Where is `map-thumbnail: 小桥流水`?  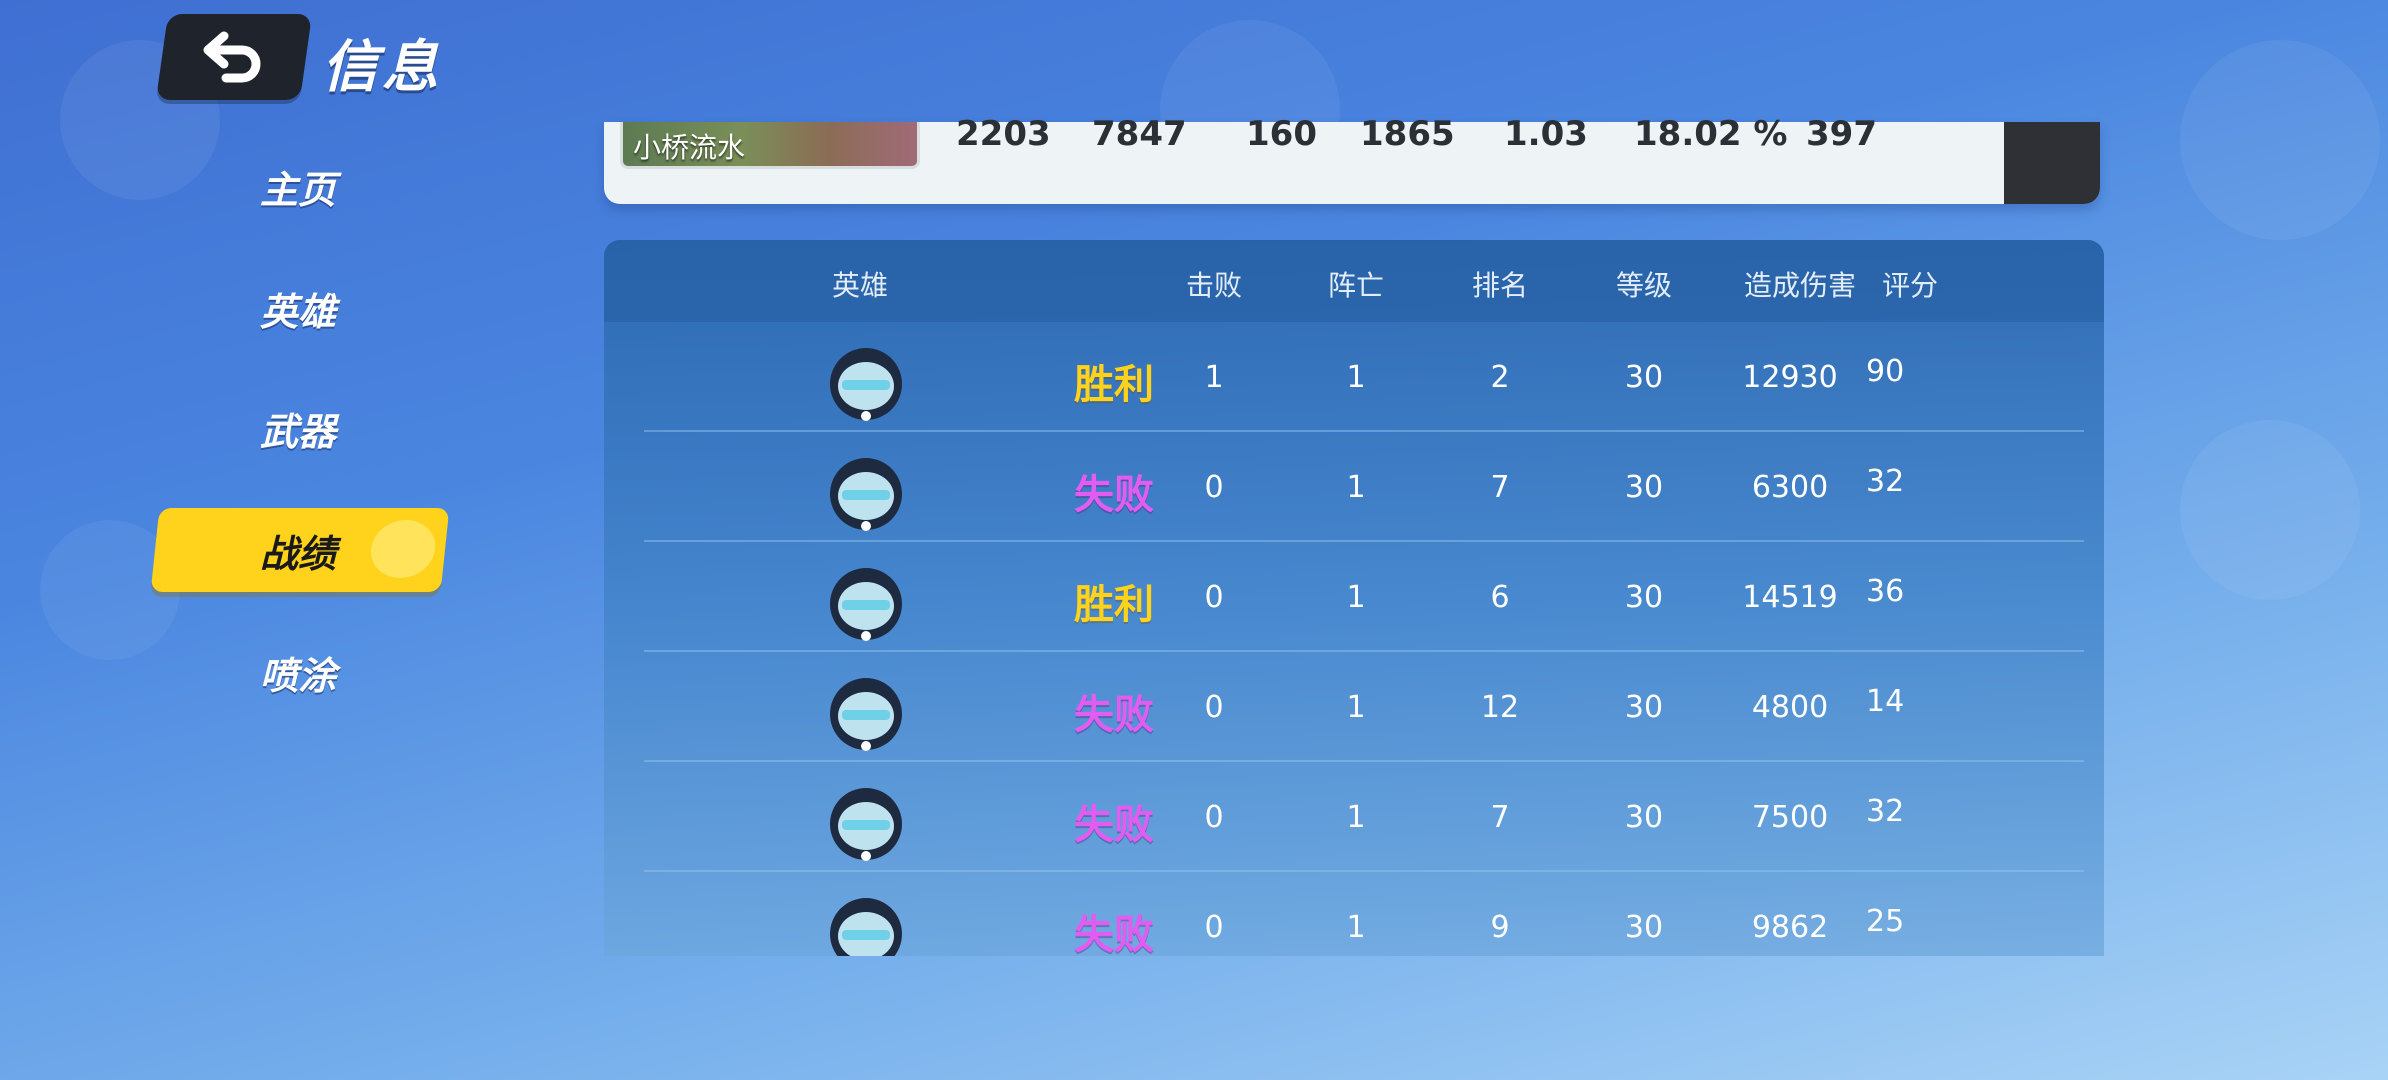 map-thumbnail: 小桥流水 is located at coordinates (770, 145).